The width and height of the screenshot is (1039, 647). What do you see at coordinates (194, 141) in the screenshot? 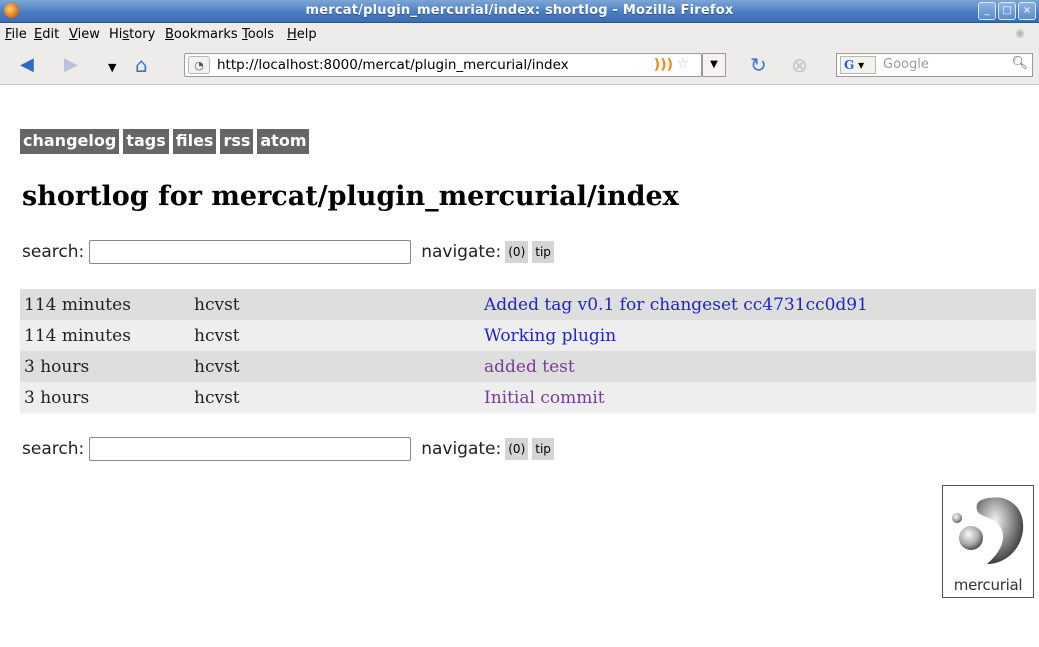
I see `tab-files: files` at bounding box center [194, 141].